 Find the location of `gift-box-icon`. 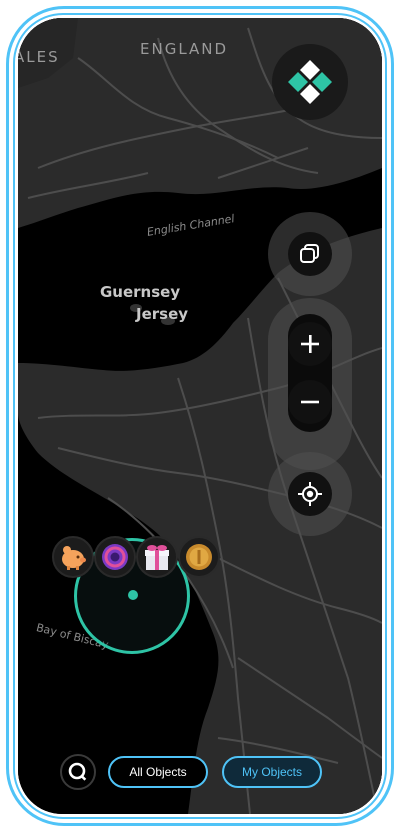

gift-box-icon is located at coordinates (157, 557).